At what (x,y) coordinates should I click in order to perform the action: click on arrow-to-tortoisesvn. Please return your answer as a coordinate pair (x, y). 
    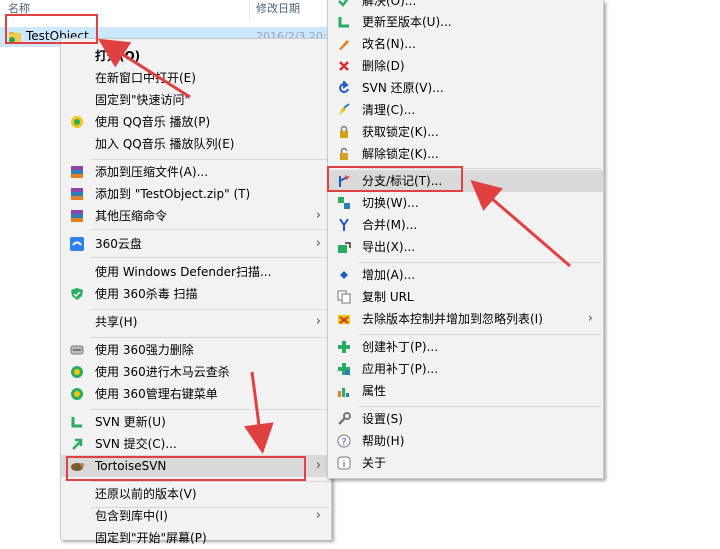
    Looking at the image, I should click on (258, 412).